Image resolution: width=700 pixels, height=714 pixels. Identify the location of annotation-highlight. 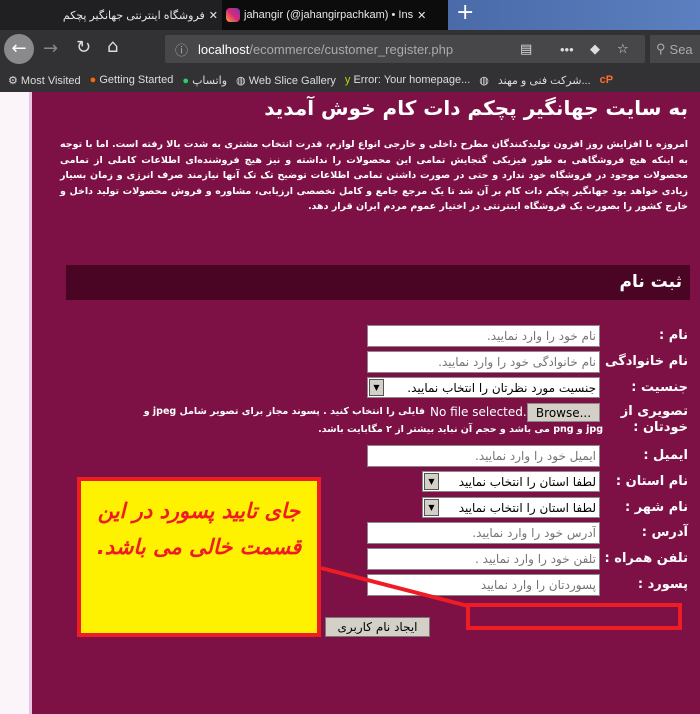
(574, 616).